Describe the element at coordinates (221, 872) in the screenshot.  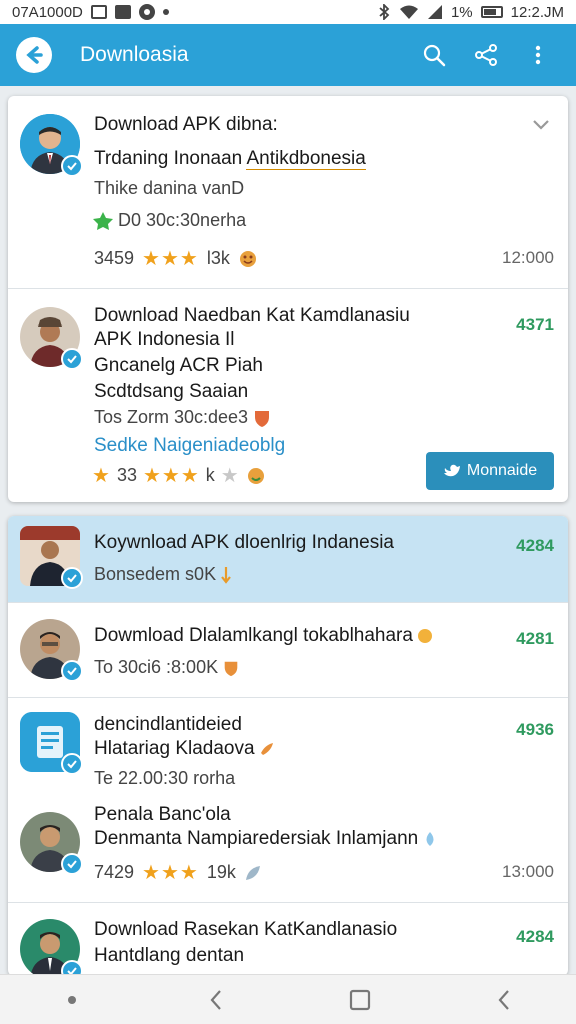
I see `rating-suffix: 19k` at that location.